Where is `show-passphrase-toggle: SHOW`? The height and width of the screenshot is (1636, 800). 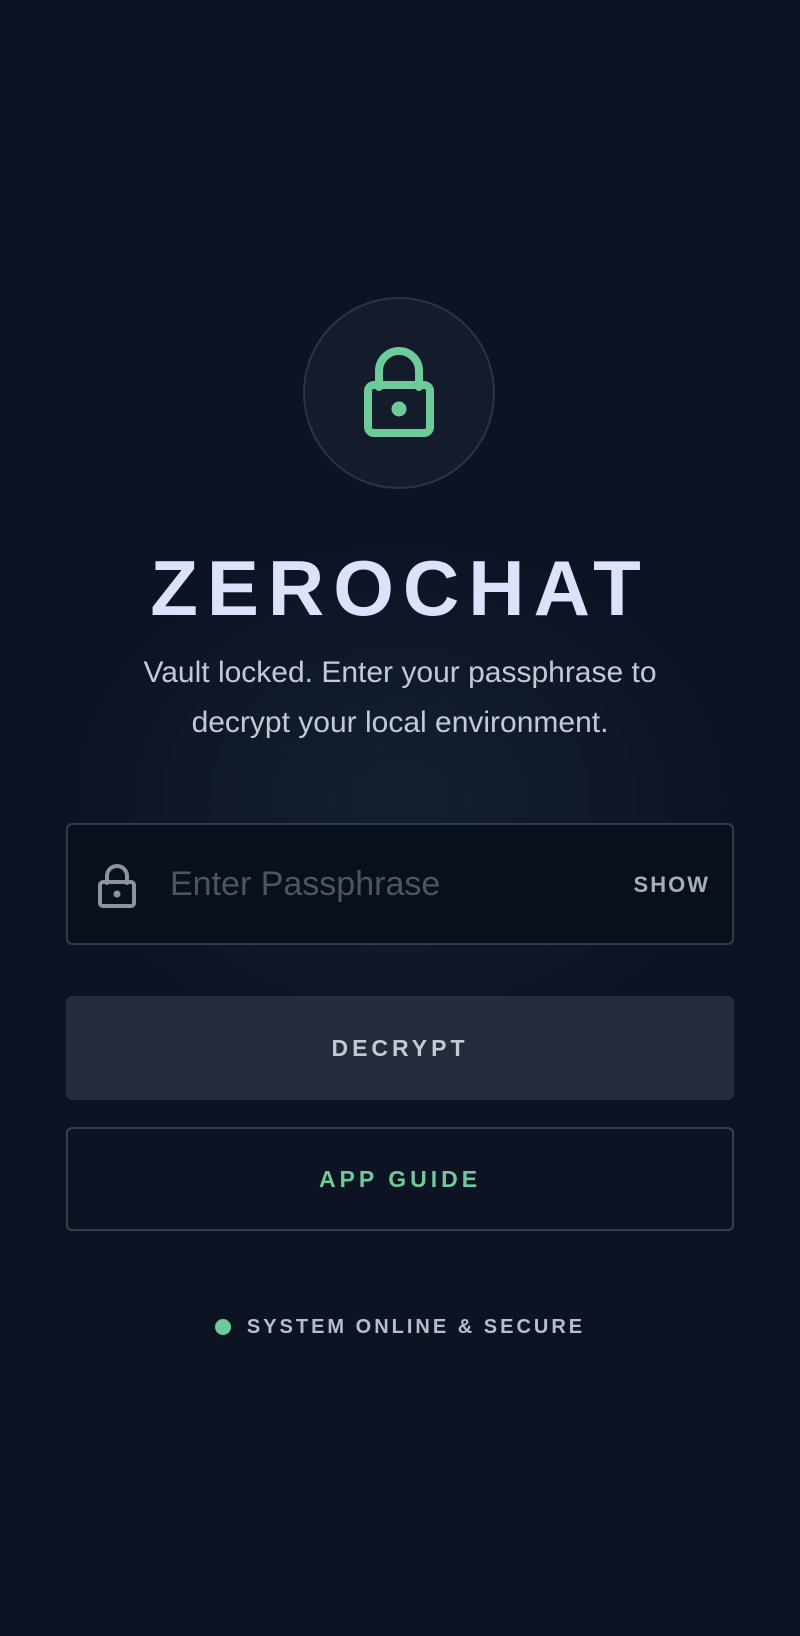 show-passphrase-toggle: SHOW is located at coordinates (672, 885).